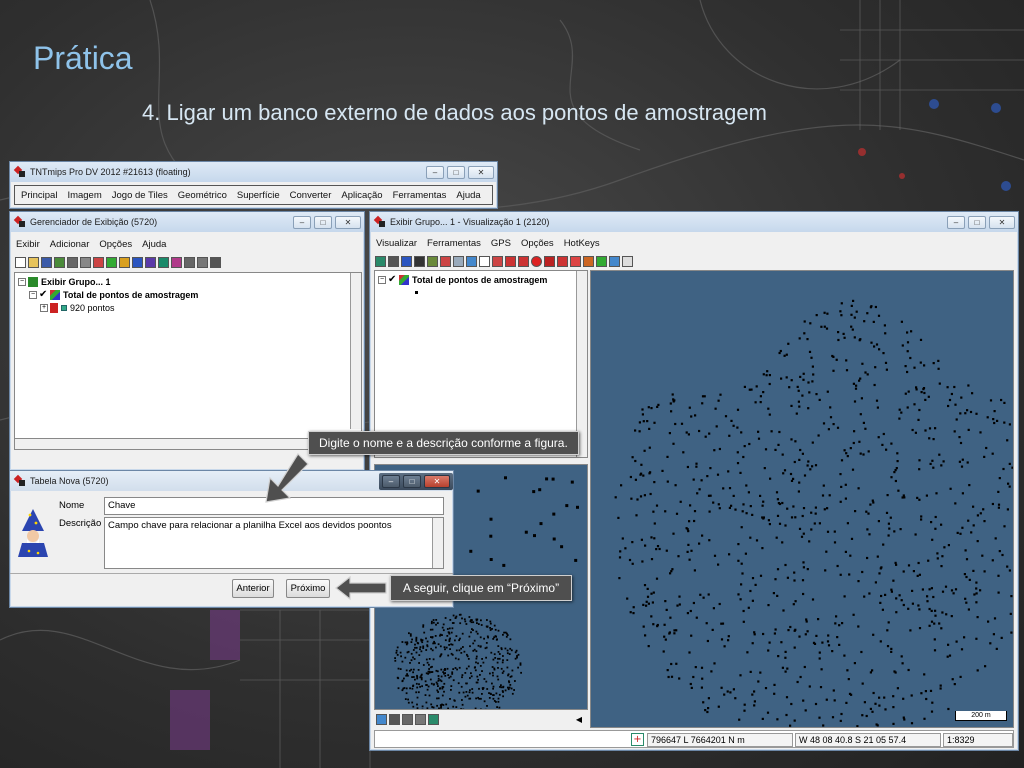  I want to click on raster-icon, so click(111, 262).